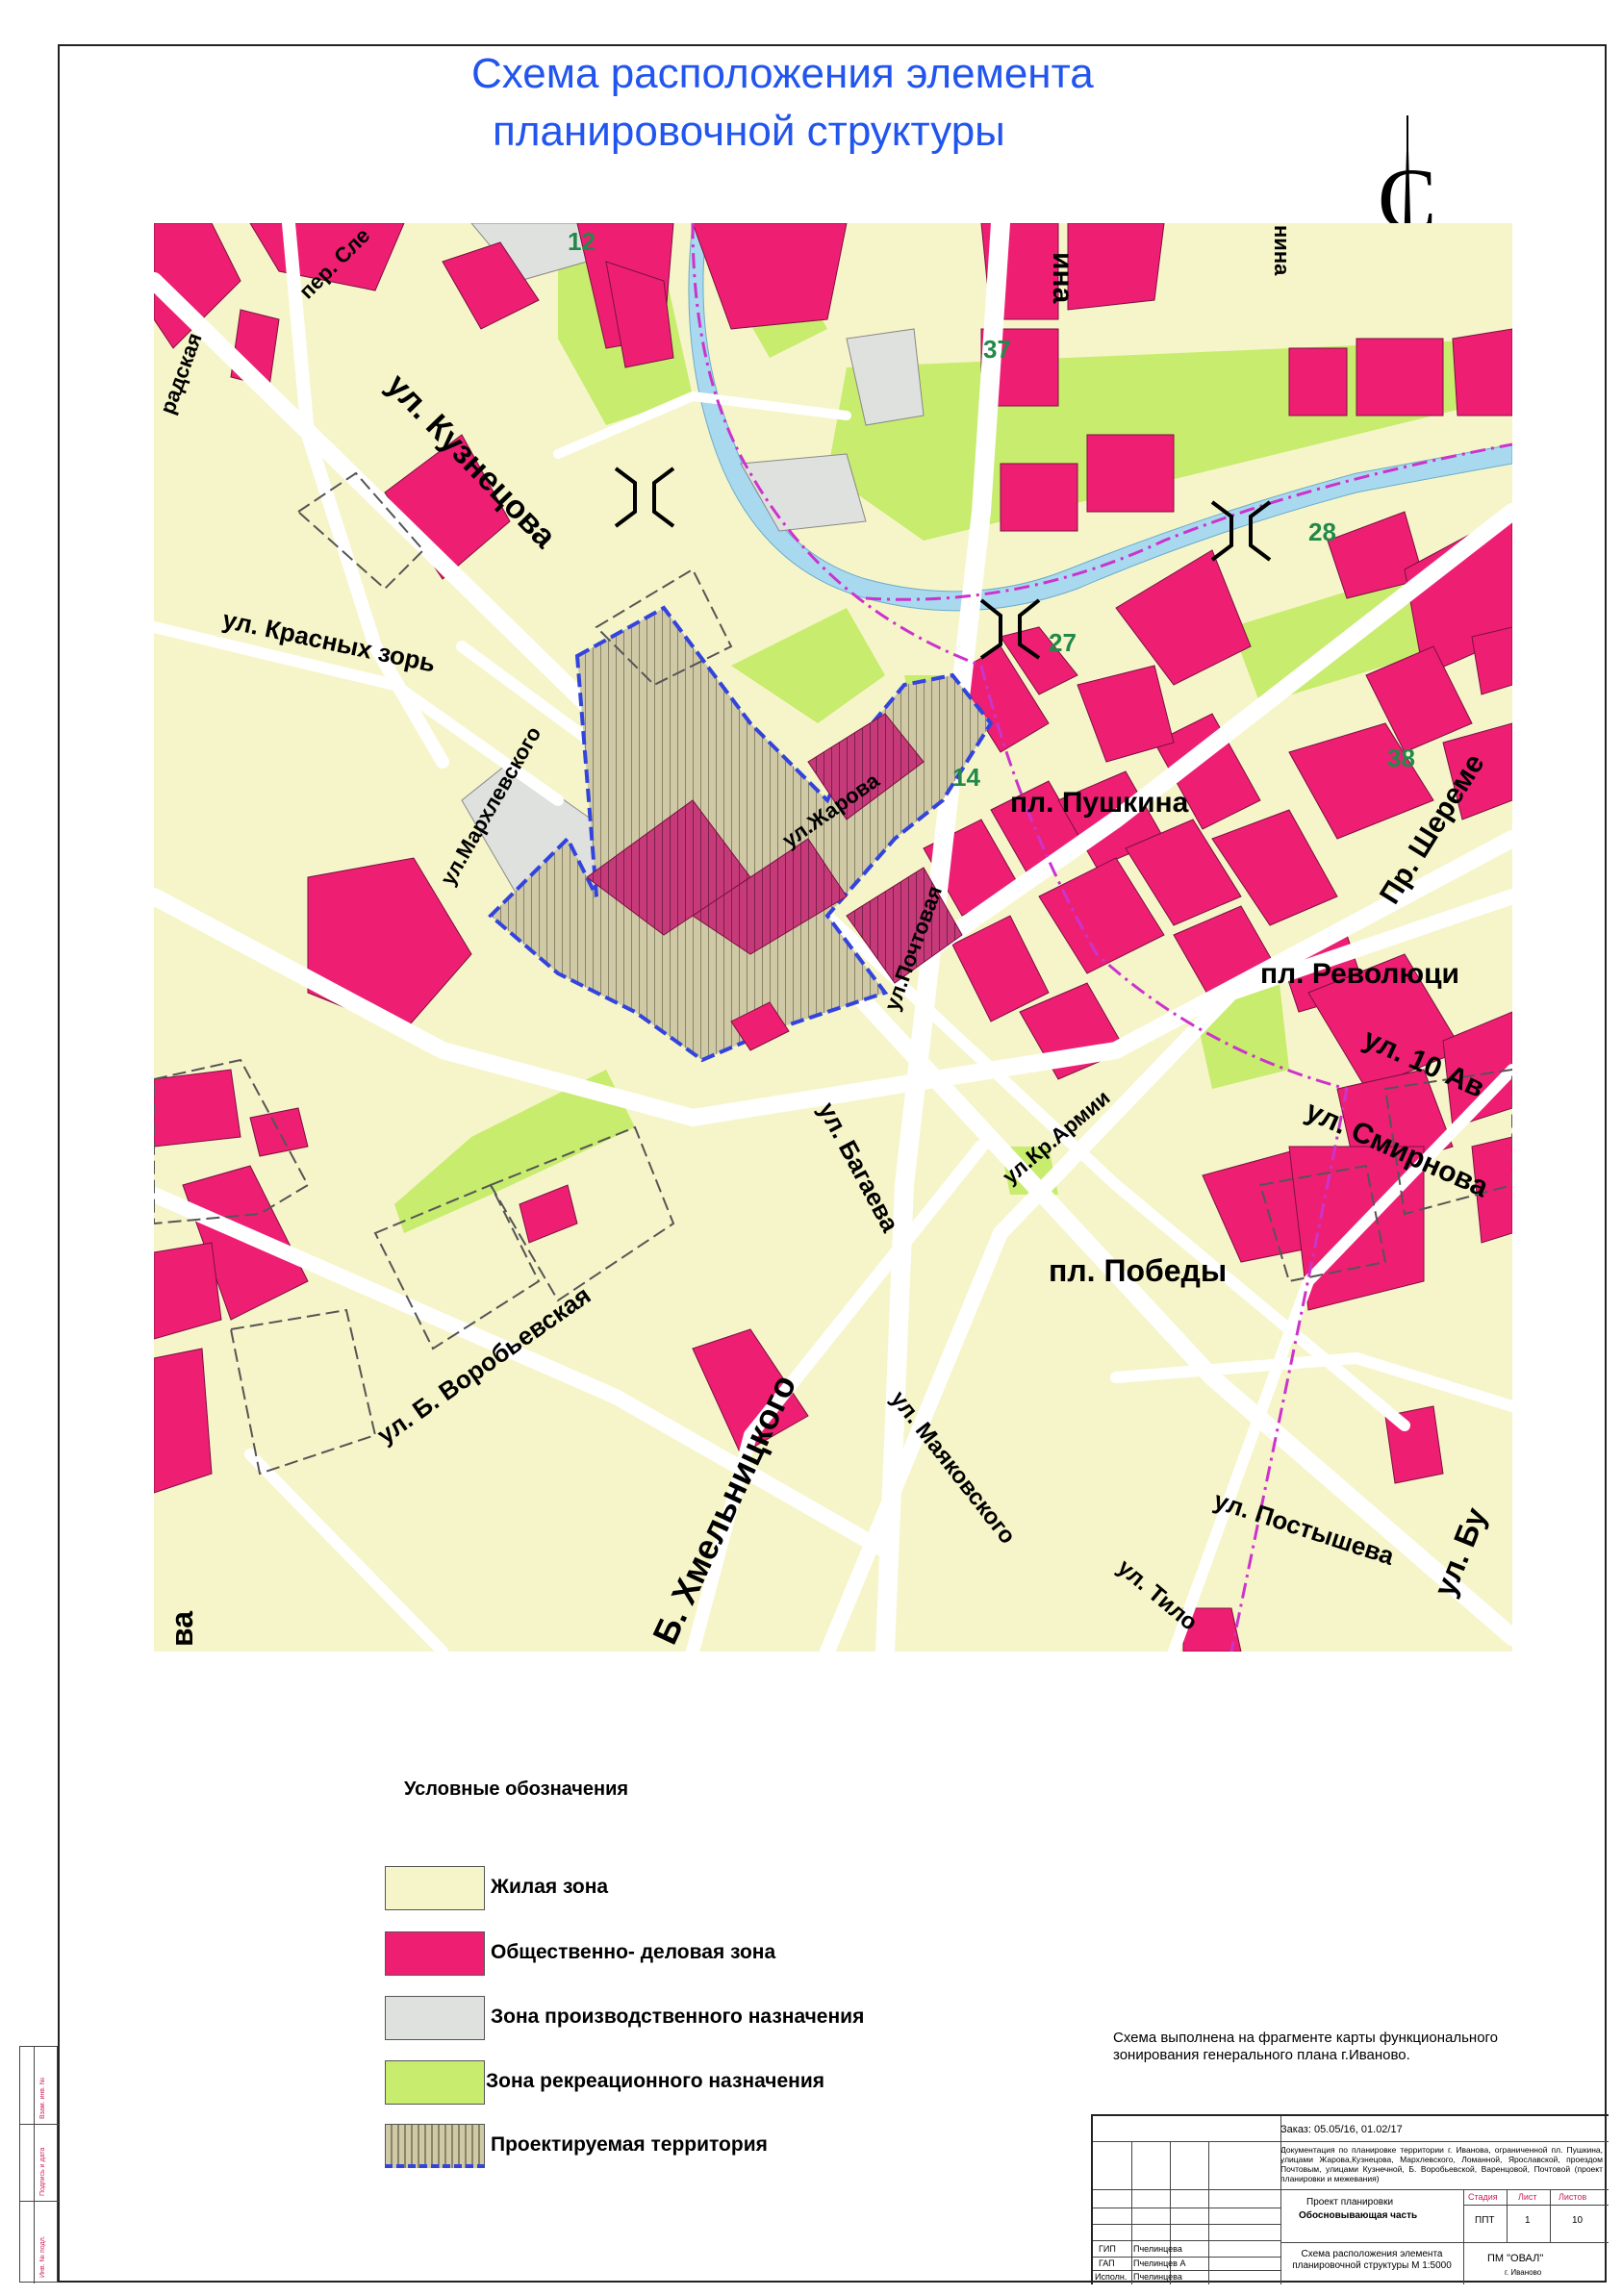  Describe the element at coordinates (783, 73) in the screenshot. I see `map-title-line-1: Схема расположения элемента` at that location.